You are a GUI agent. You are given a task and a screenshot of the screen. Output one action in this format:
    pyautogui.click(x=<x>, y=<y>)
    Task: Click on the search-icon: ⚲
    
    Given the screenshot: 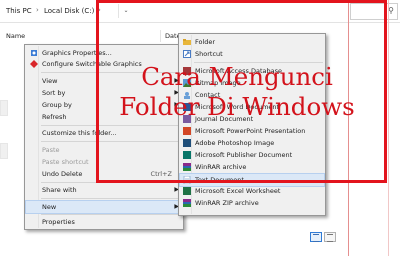 What is the action you would take?
    pyautogui.click(x=391, y=10)
    